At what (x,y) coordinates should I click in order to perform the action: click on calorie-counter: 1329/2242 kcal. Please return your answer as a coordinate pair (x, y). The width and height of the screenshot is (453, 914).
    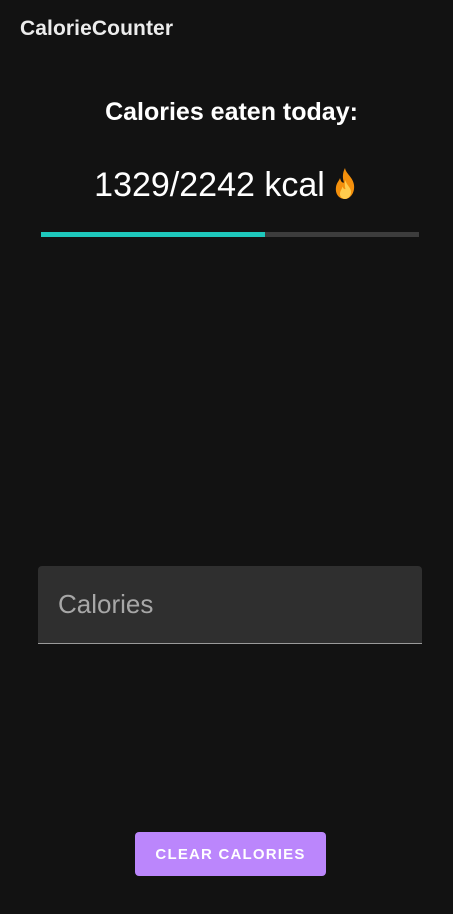
    Looking at the image, I should click on (226, 185).